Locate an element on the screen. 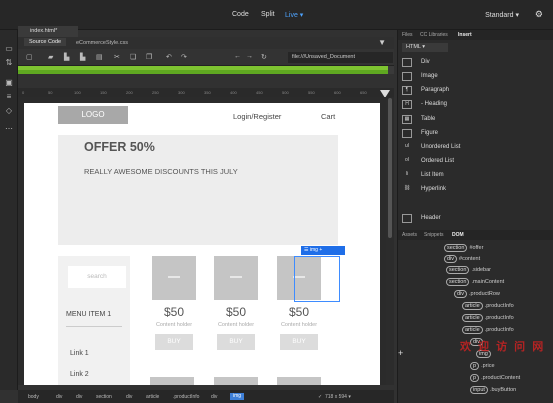 The height and width of the screenshot is (403, 553). open-icon: ▰ is located at coordinates (50, 57).